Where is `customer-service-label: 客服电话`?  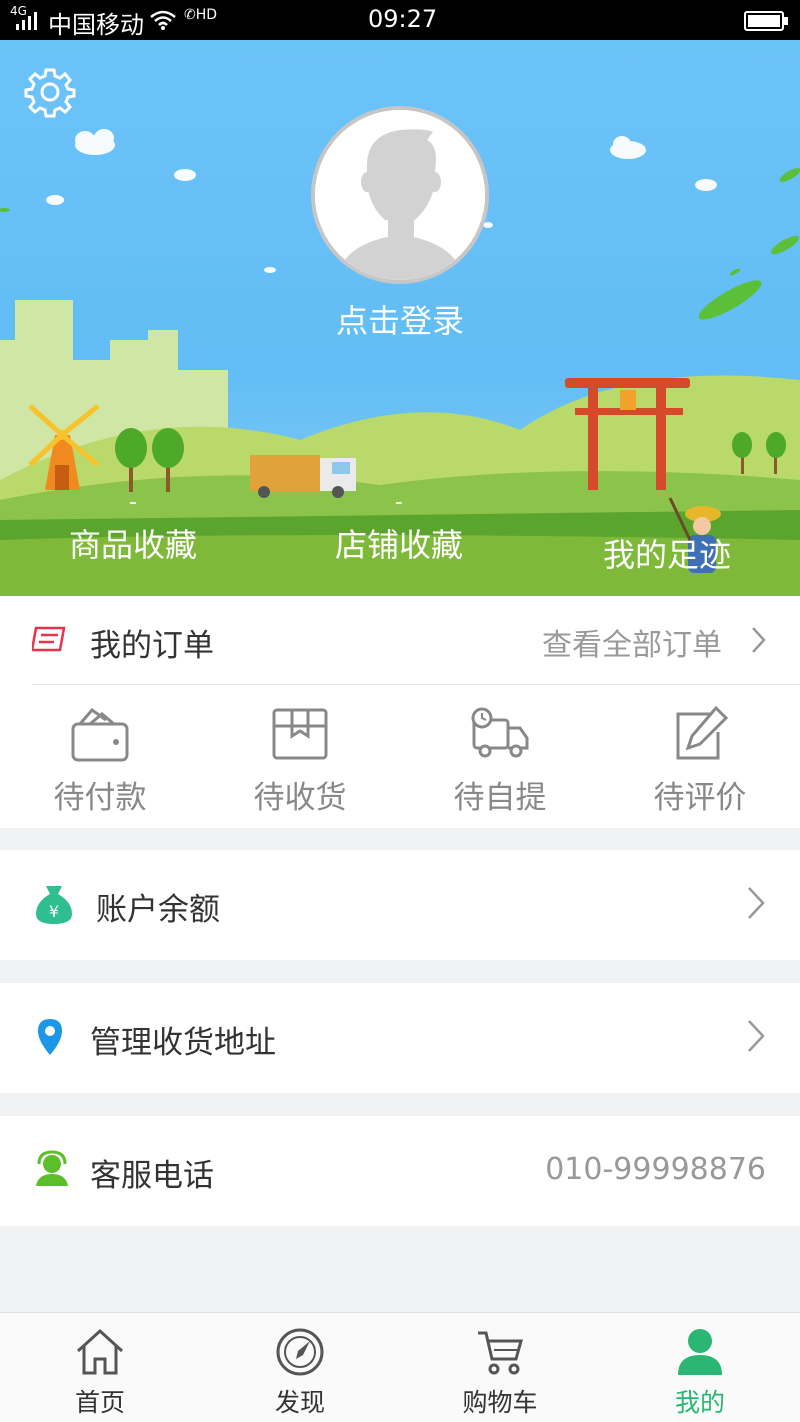
customer-service-label: 客服电话 is located at coordinates (152, 1176).